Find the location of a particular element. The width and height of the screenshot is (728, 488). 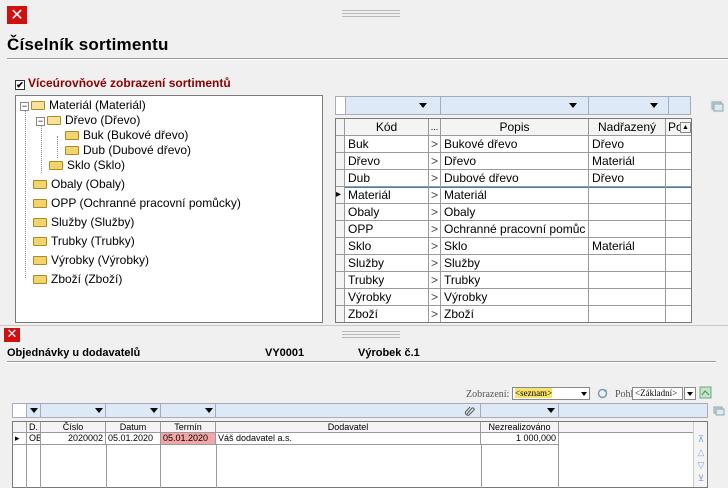

grid-header-termin: Termín is located at coordinates (188, 427).